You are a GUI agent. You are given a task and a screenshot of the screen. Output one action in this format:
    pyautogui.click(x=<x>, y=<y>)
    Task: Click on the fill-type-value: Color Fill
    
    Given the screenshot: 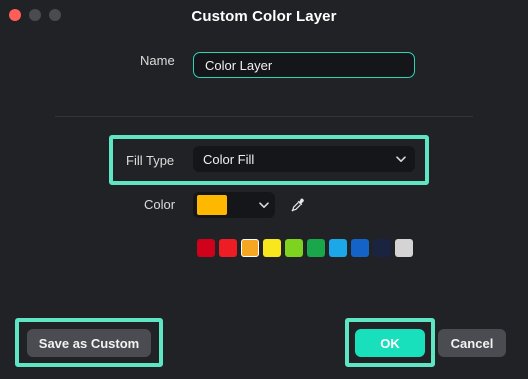 What is the action you would take?
    pyautogui.click(x=229, y=159)
    